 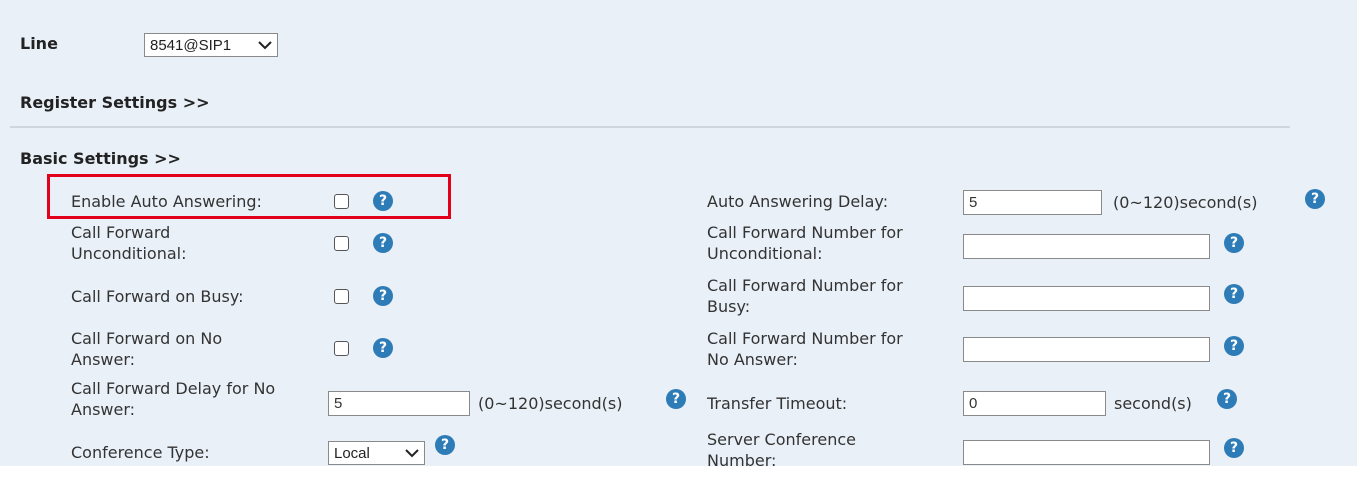 I want to click on call-forward-no-answer-label-2: Answer:, so click(x=103, y=359).